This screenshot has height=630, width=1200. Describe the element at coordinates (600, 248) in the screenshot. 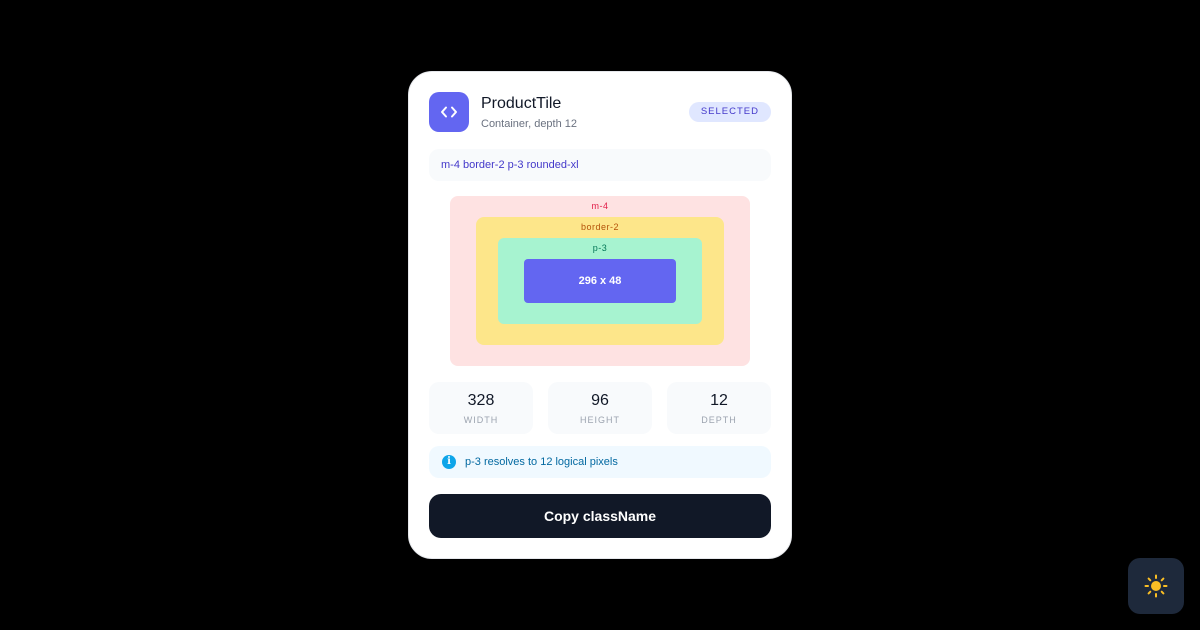

I see `padding-label: p-3` at that location.